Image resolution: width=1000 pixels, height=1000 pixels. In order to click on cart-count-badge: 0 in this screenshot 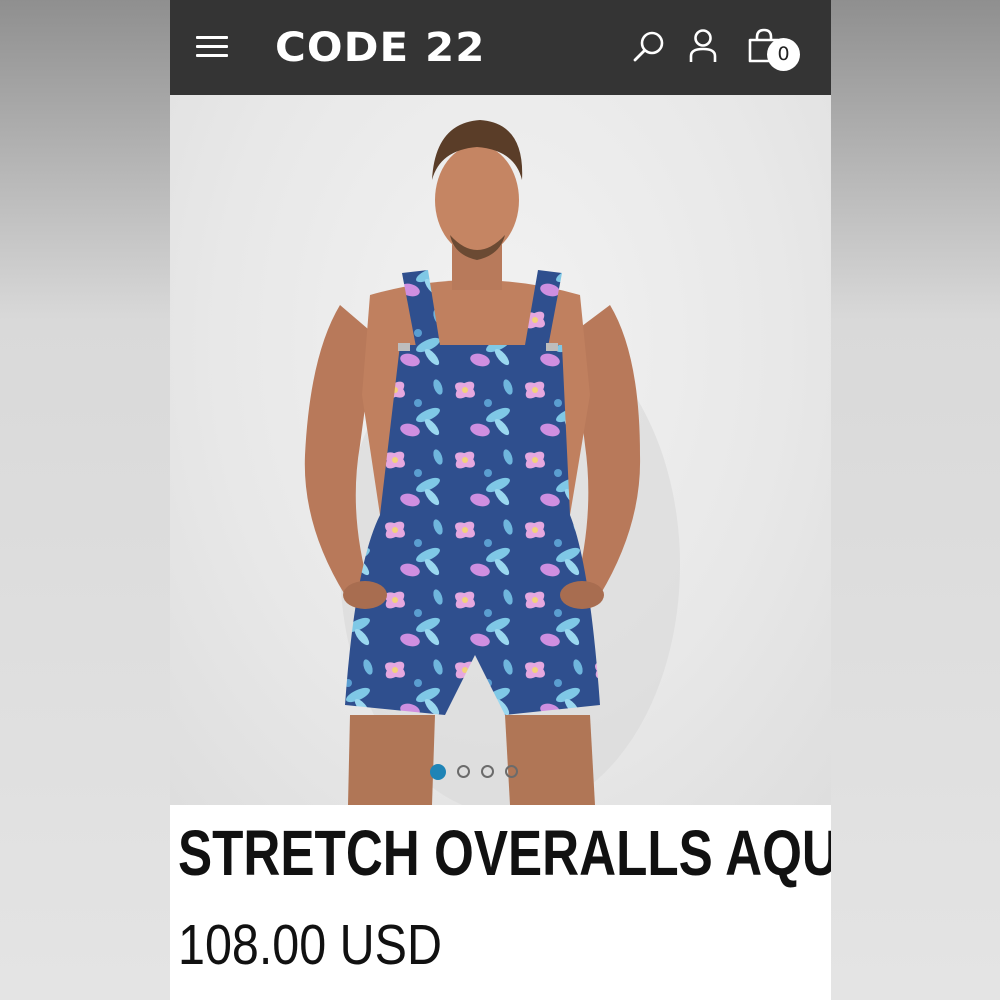, I will do `click(783, 54)`.